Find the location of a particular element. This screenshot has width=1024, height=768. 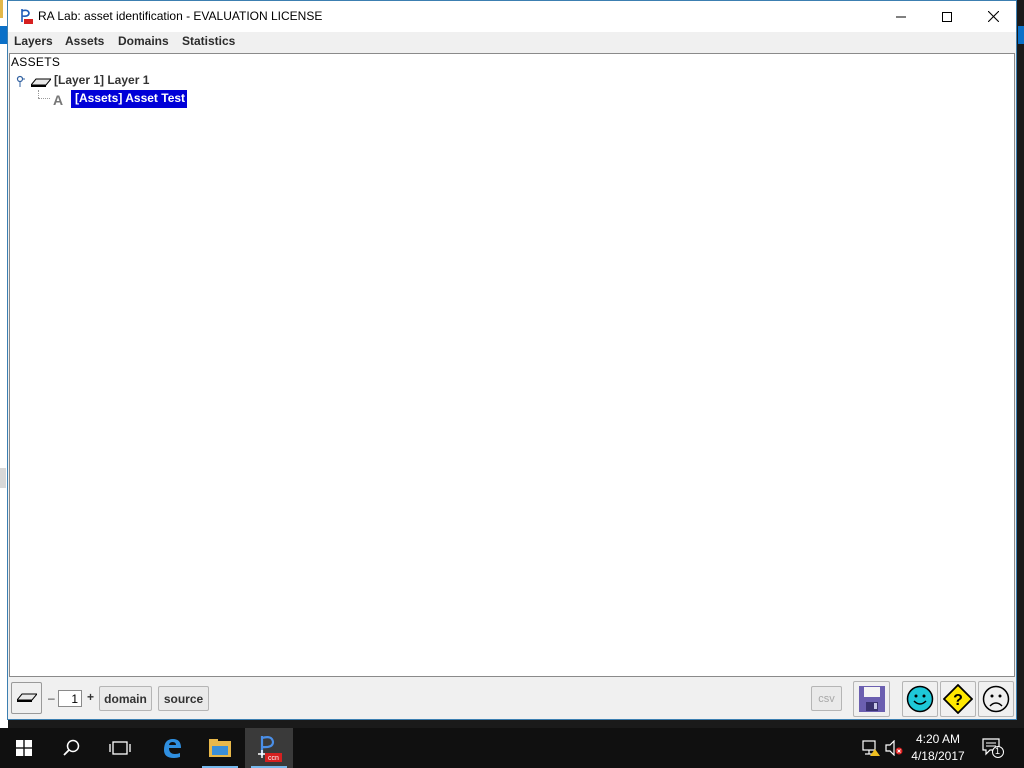

minimize-icon is located at coordinates (901, 16).